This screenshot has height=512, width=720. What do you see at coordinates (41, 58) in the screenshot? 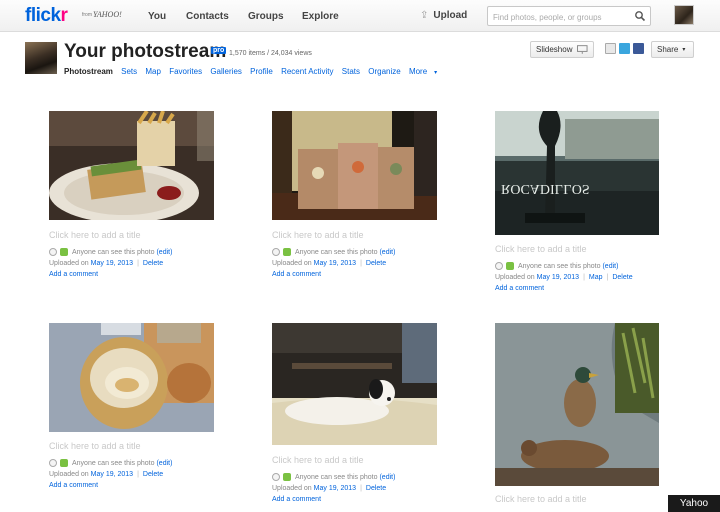
I see `profile-avatar` at bounding box center [41, 58].